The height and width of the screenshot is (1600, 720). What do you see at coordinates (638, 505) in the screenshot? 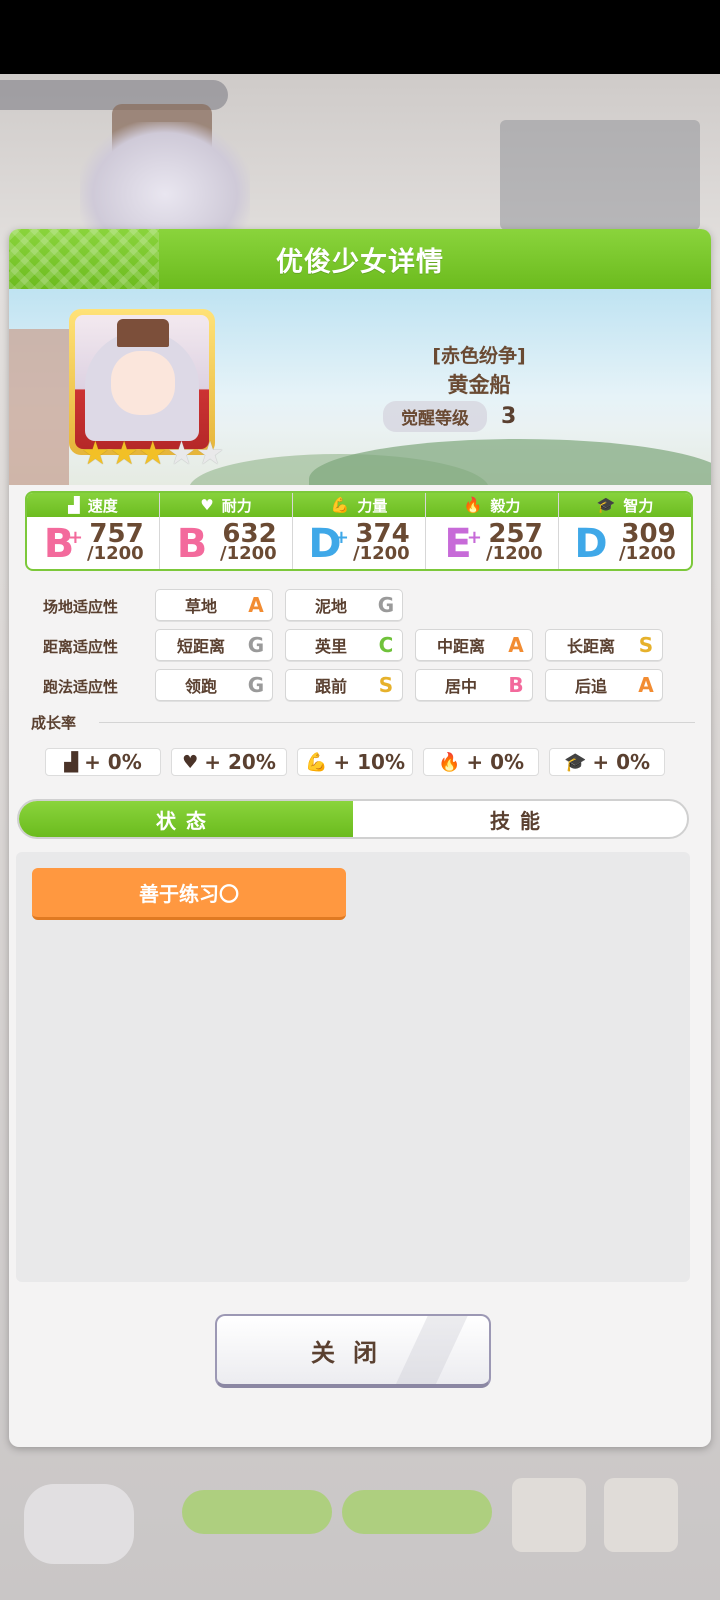
I see `stat-label: 智力` at bounding box center [638, 505].